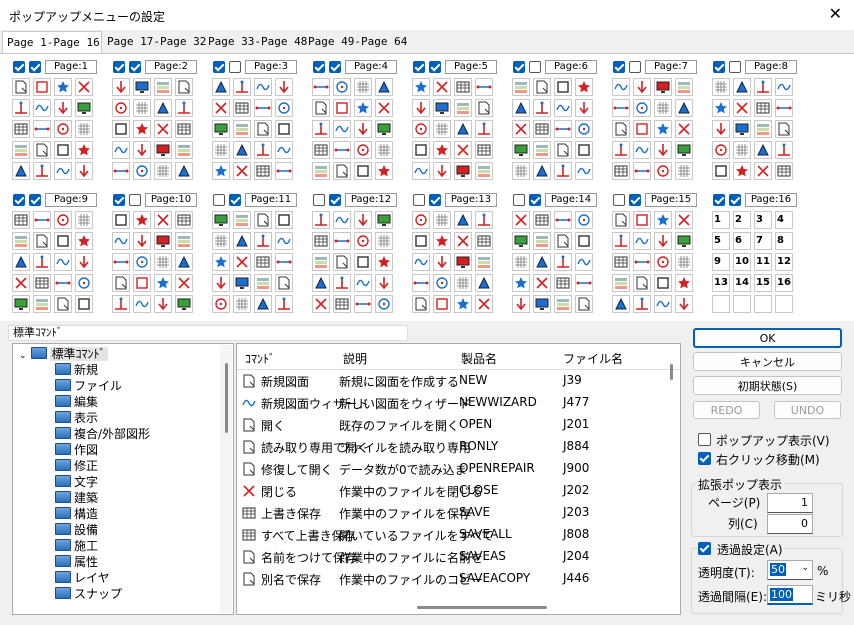  What do you see at coordinates (260, 358) in the screenshot?
I see `header-command: ｺﾏﾝﾄﾞ` at bounding box center [260, 358].